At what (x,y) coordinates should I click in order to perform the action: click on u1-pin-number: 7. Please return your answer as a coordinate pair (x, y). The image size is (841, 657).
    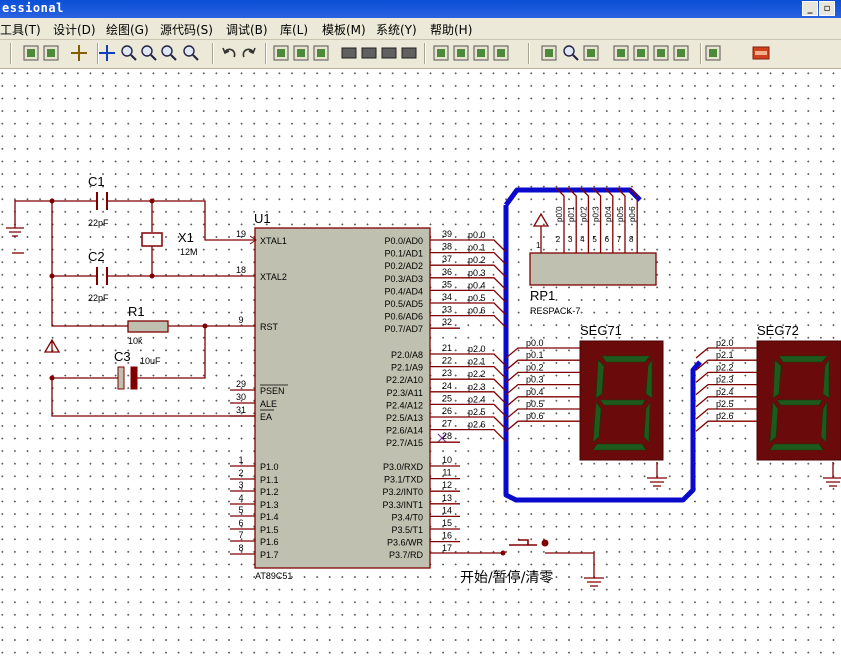
    Looking at the image, I should click on (240, 535).